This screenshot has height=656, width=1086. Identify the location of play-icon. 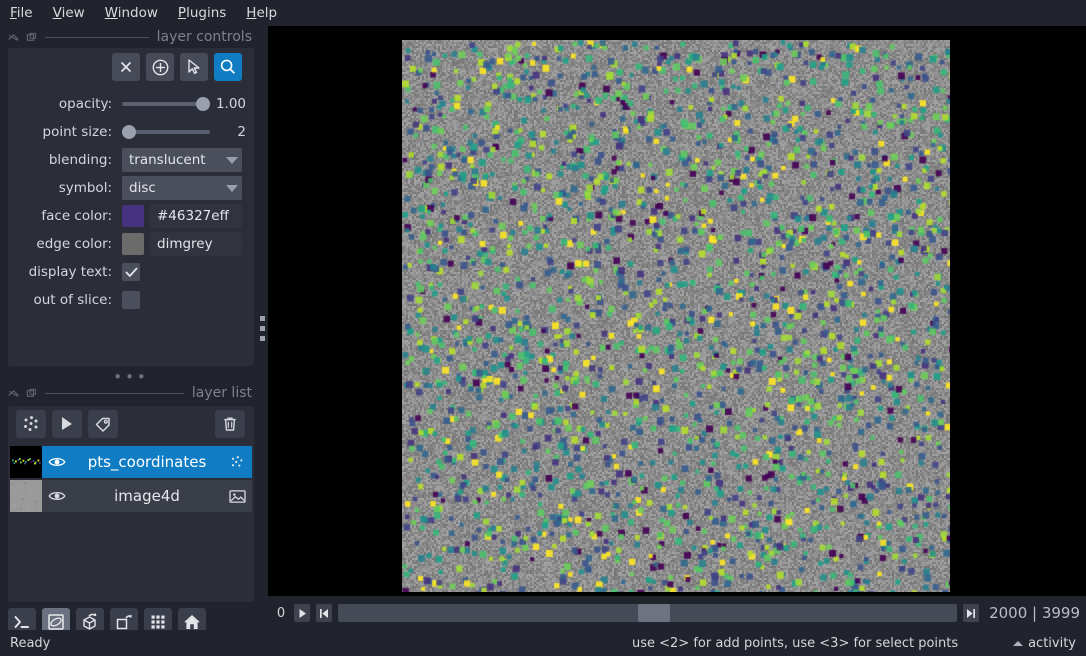
(302, 613).